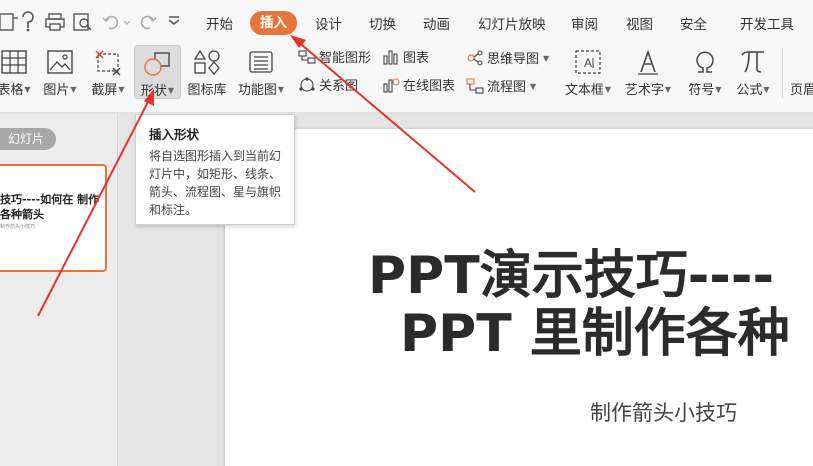 The image size is (813, 466). I want to click on chart-label: 图表, so click(416, 58).